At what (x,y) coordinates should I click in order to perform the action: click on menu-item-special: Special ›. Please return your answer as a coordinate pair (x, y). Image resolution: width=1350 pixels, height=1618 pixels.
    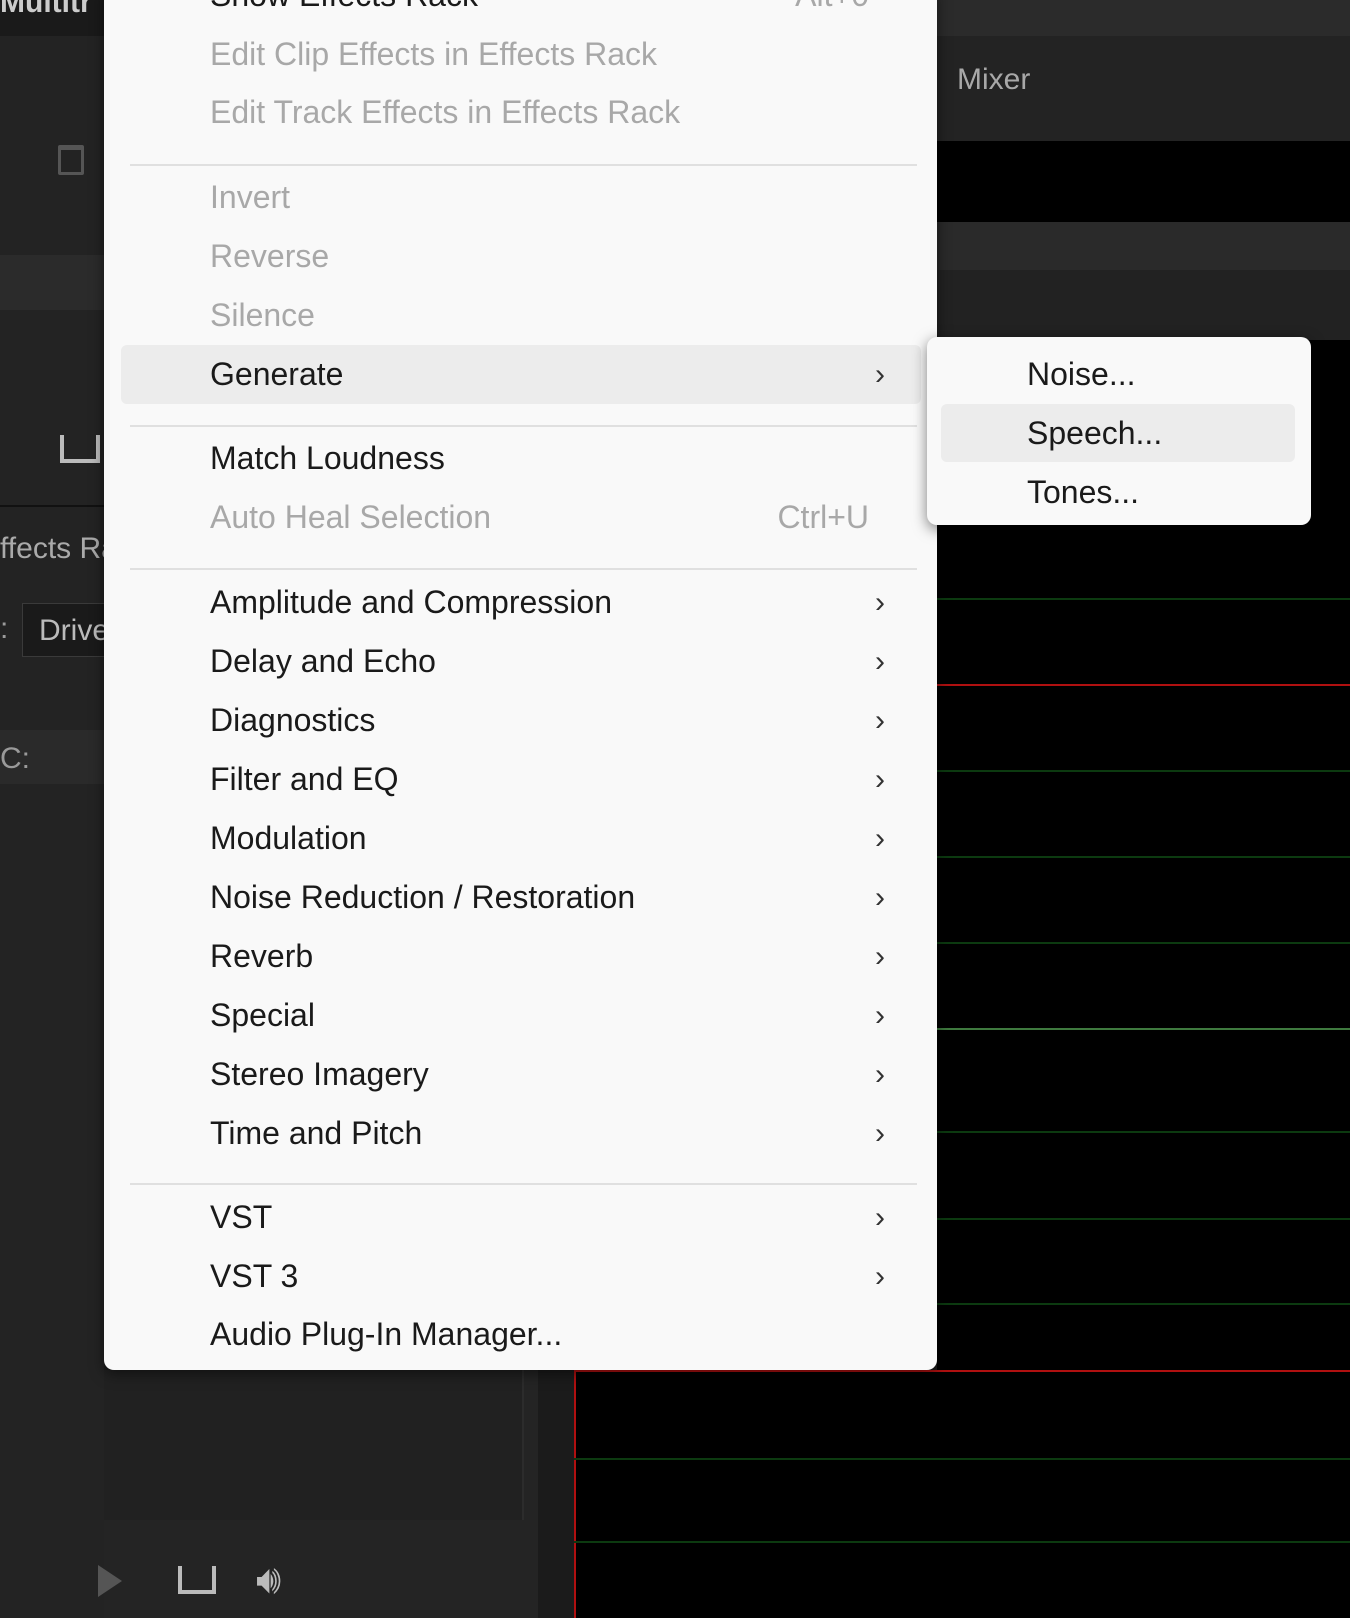
    Looking at the image, I should click on (521, 1015).